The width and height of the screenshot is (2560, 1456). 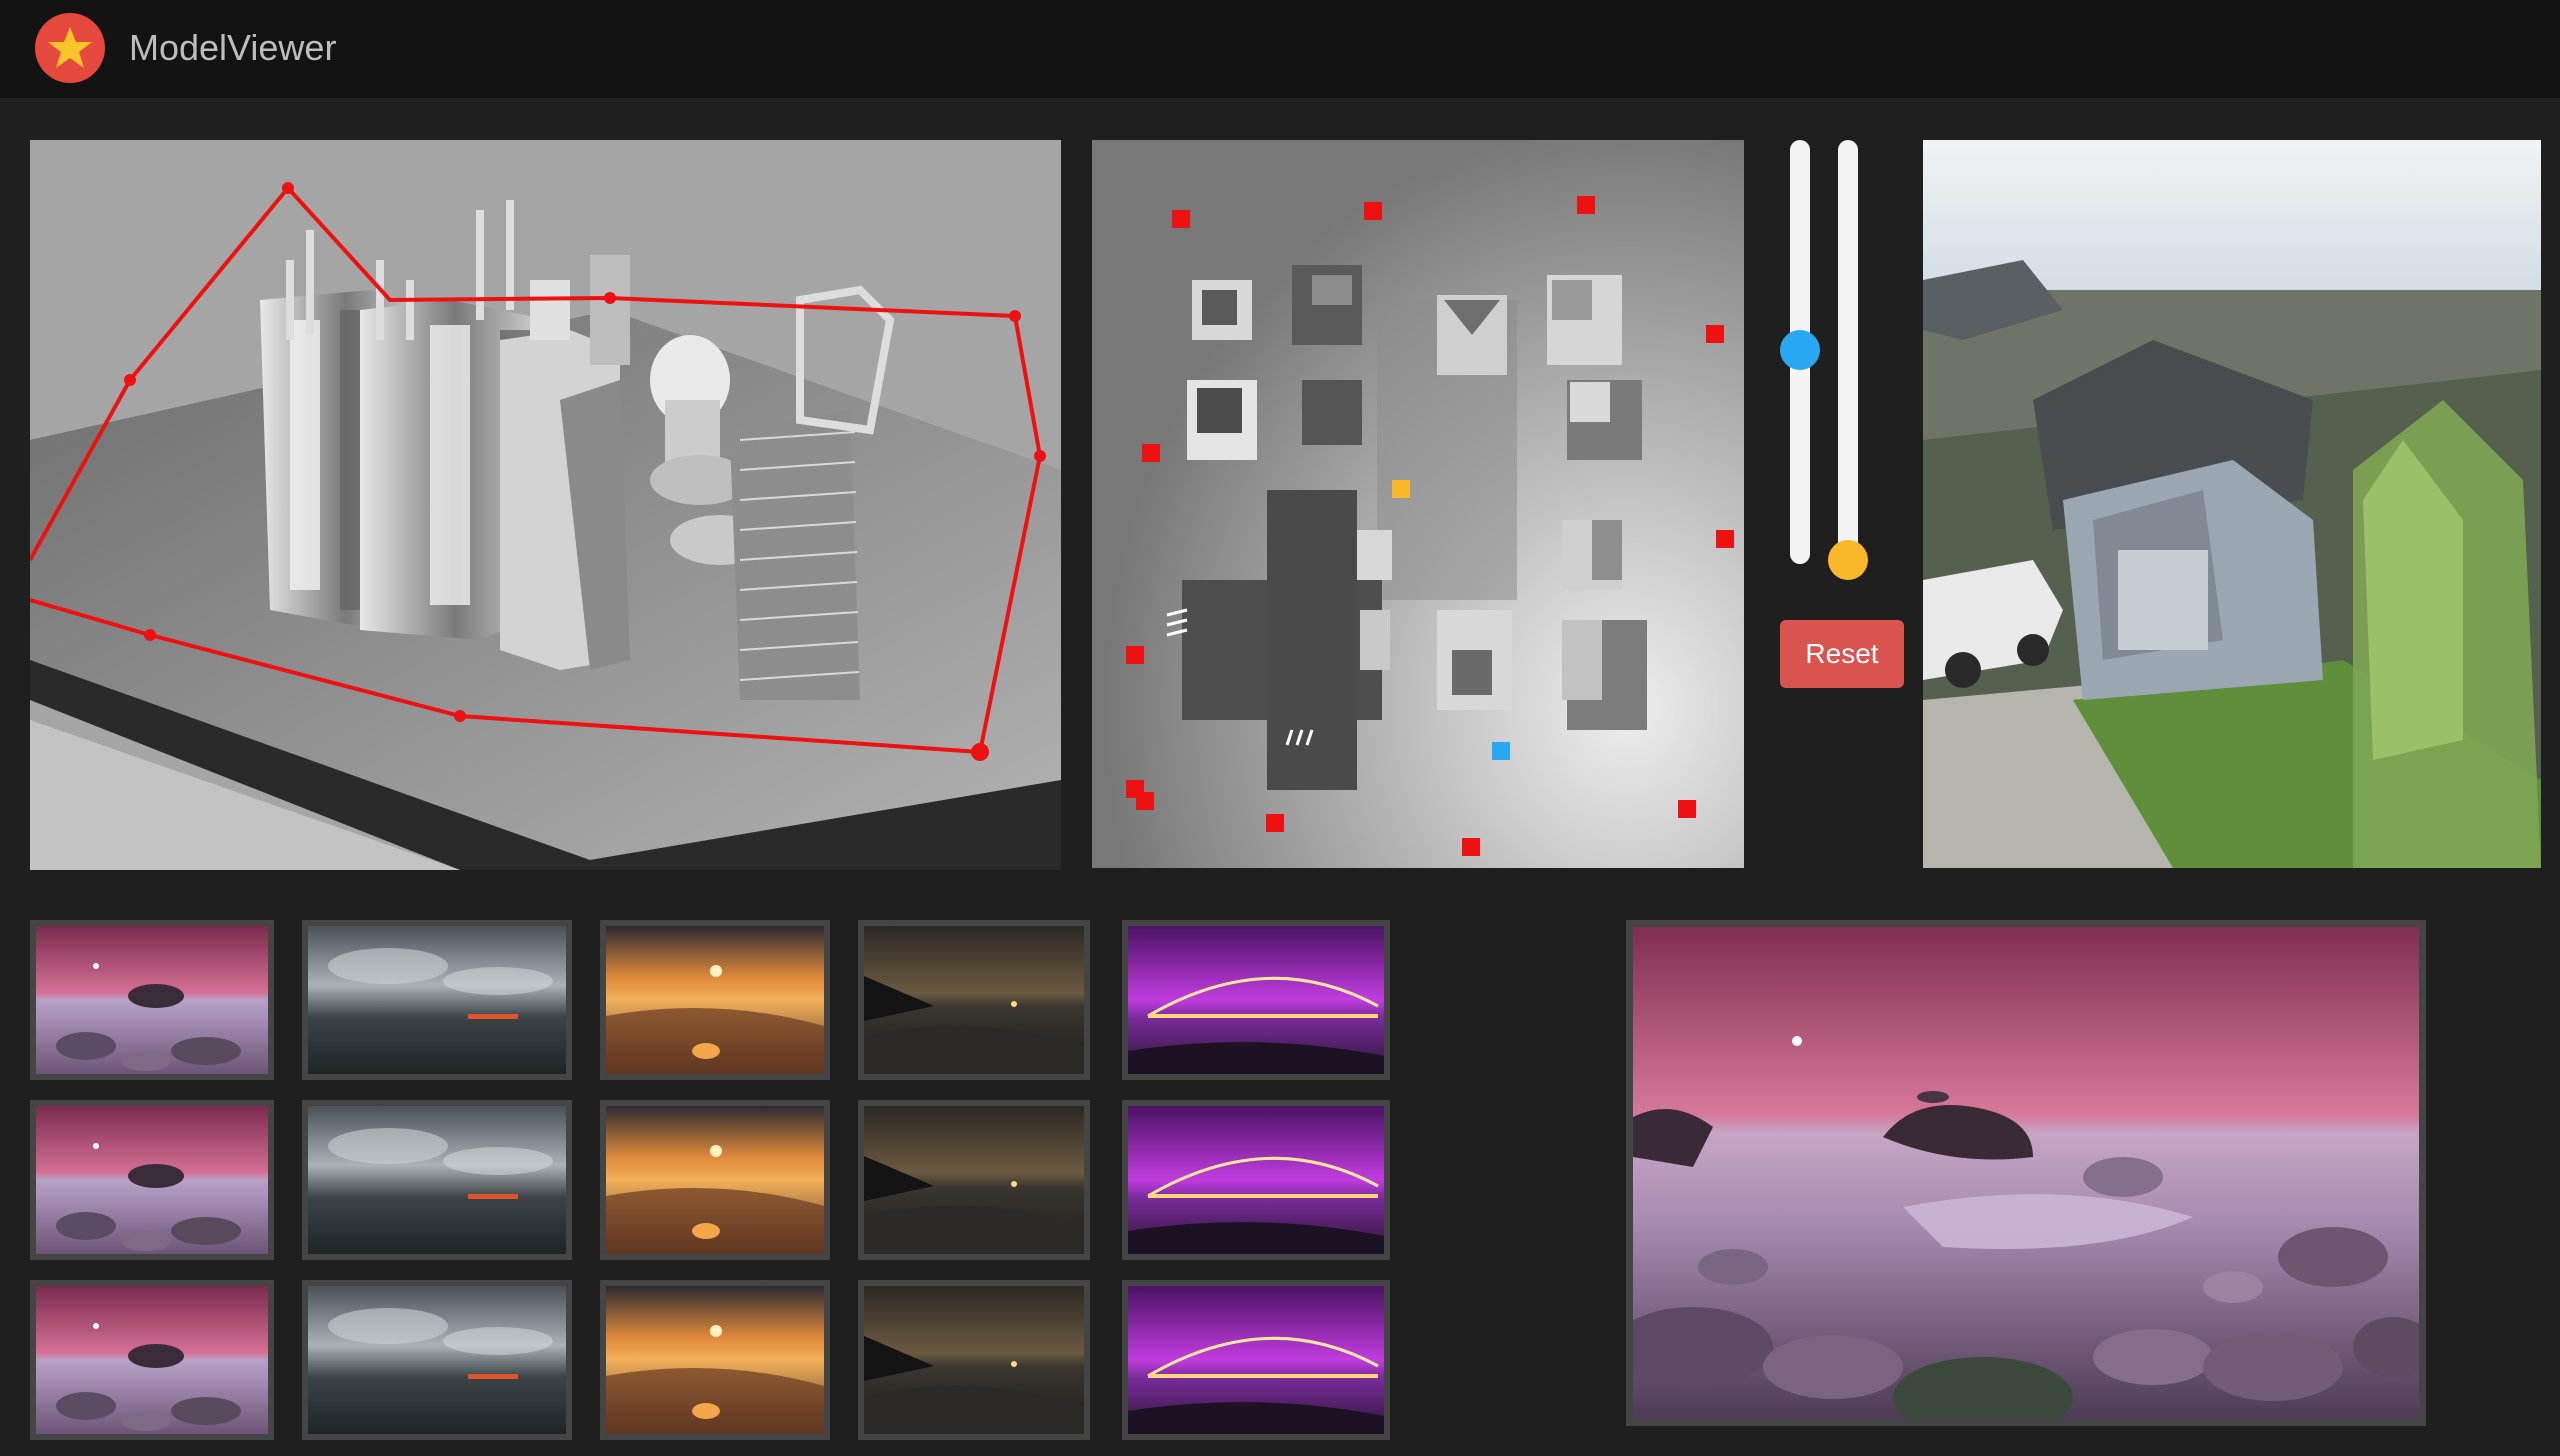 I want to click on slider-group, so click(x=1840, y=418).